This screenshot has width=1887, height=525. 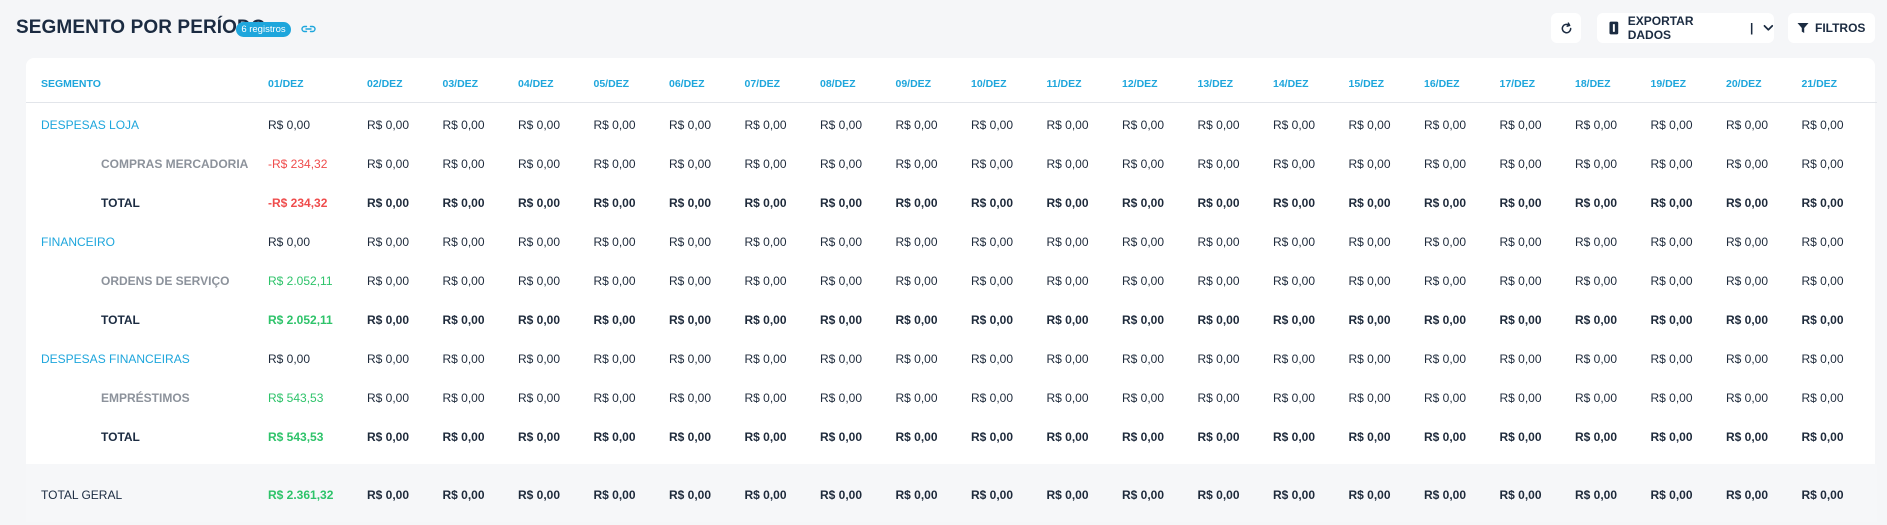 I want to click on column-header-segment: SEGMENTO, so click(x=147, y=80).